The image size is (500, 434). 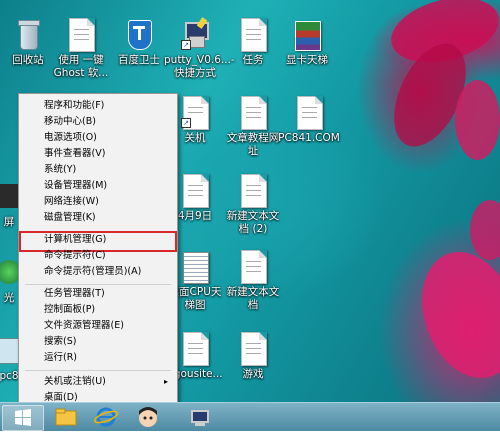 I want to click on menu-item-command-prompt-admin: 命令提示符(管理员)(A), so click(x=98, y=272).